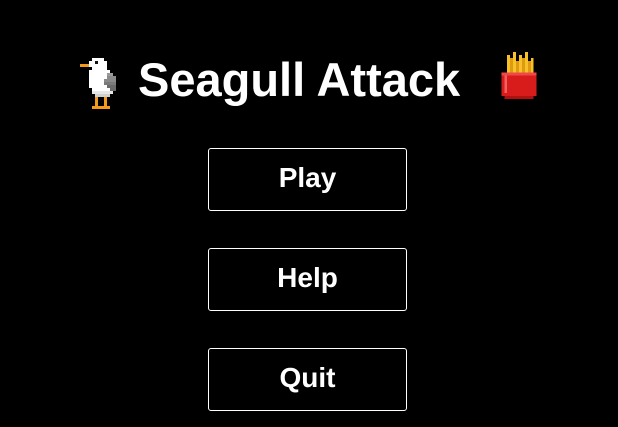  What do you see at coordinates (299, 79) in the screenshot?
I see `game-title: Seagull Attack` at bounding box center [299, 79].